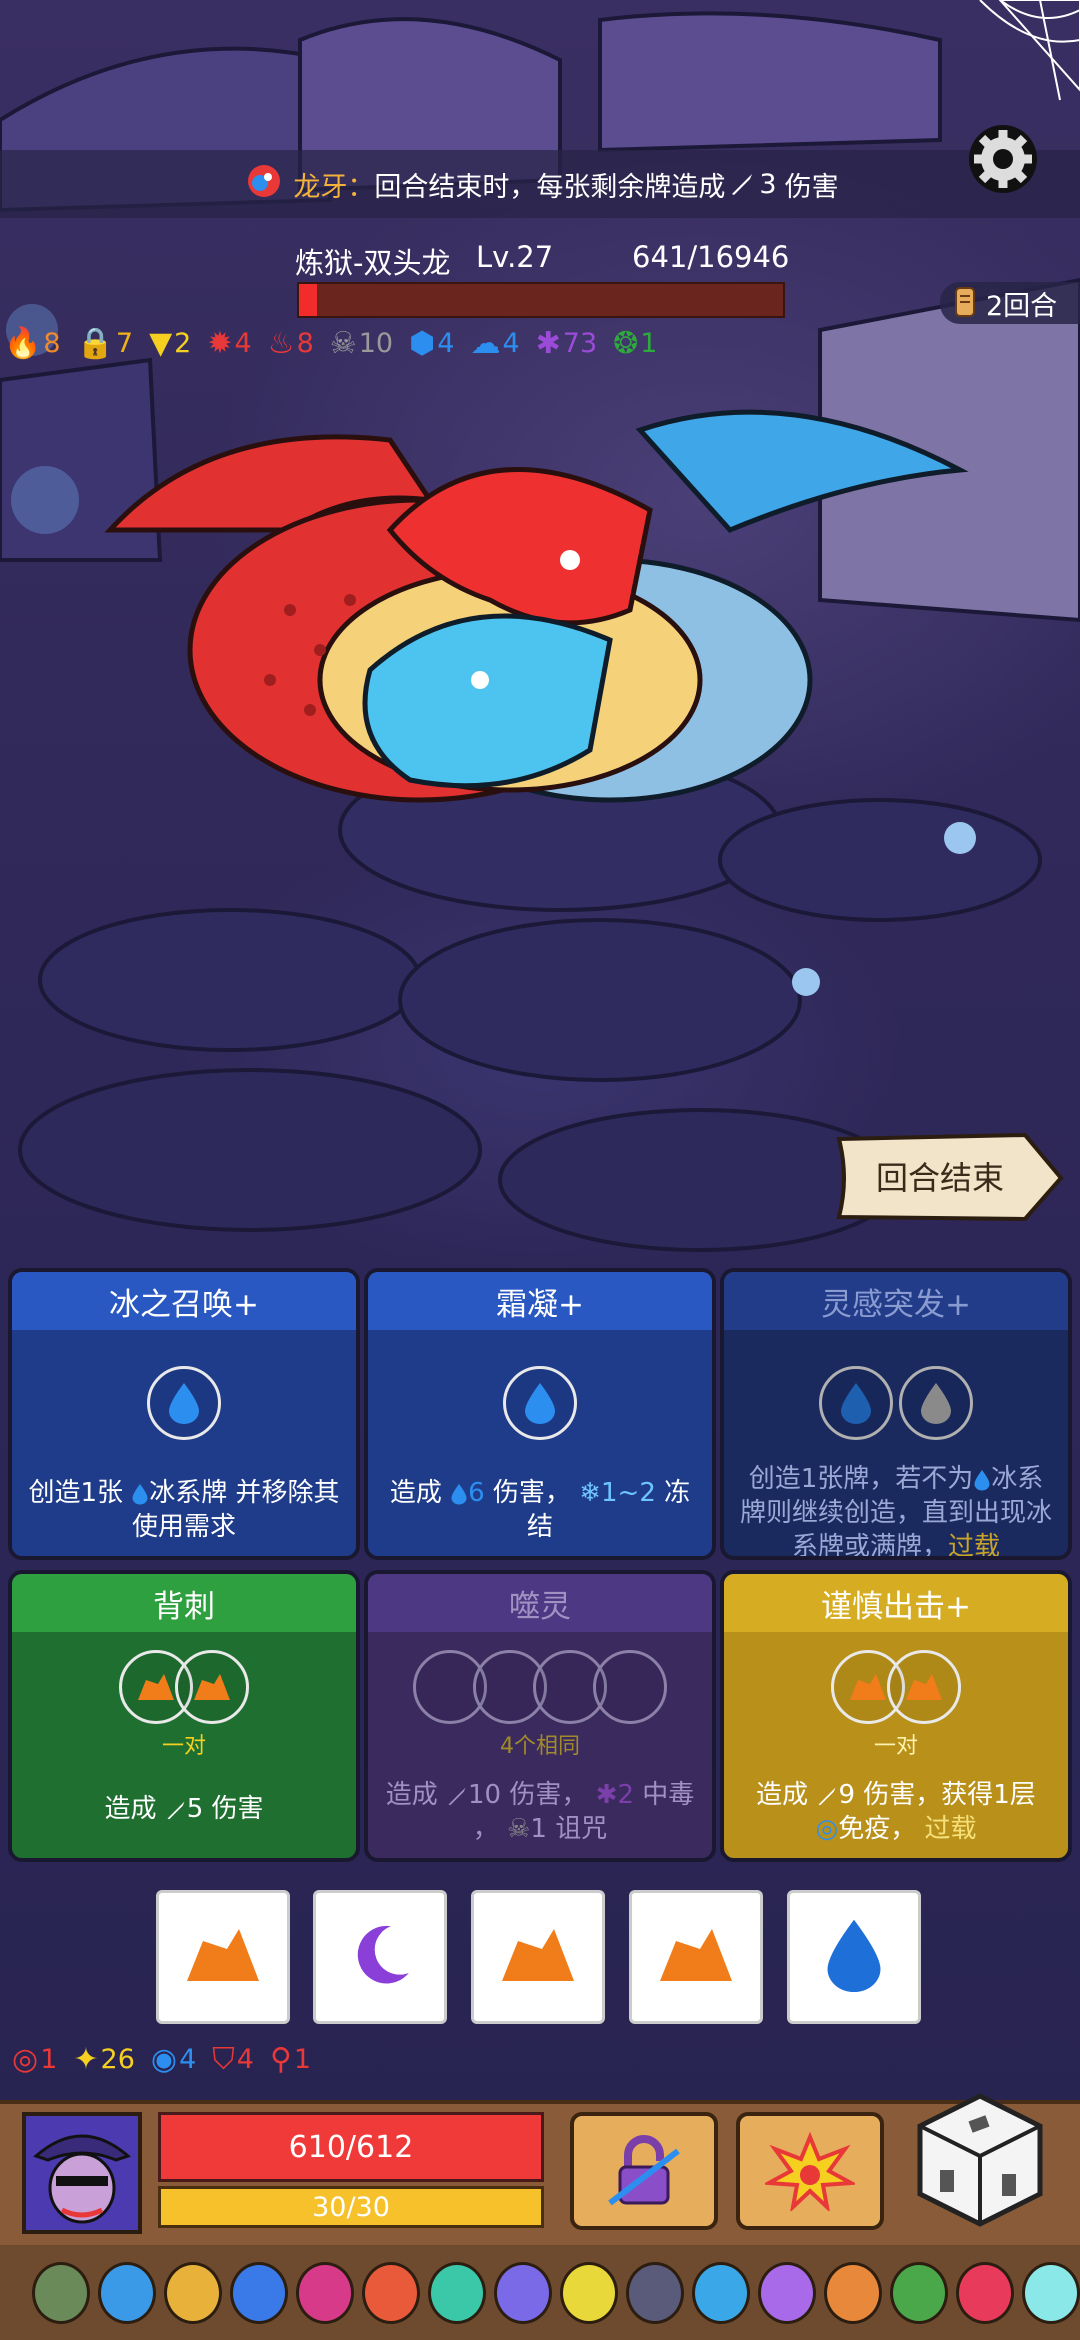 The height and width of the screenshot is (2340, 1080). Describe the element at coordinates (32, 343) in the screenshot. I see `status-effect: 🔥 8` at that location.